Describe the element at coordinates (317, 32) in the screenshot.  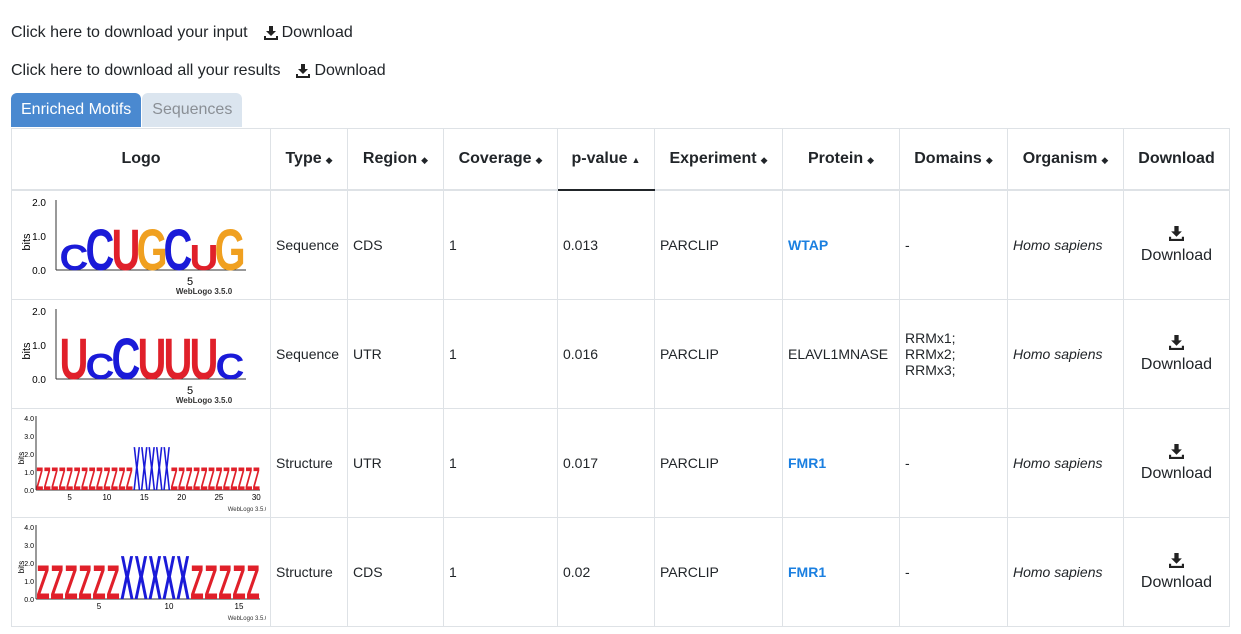
I see `download-input-label: Download` at that location.